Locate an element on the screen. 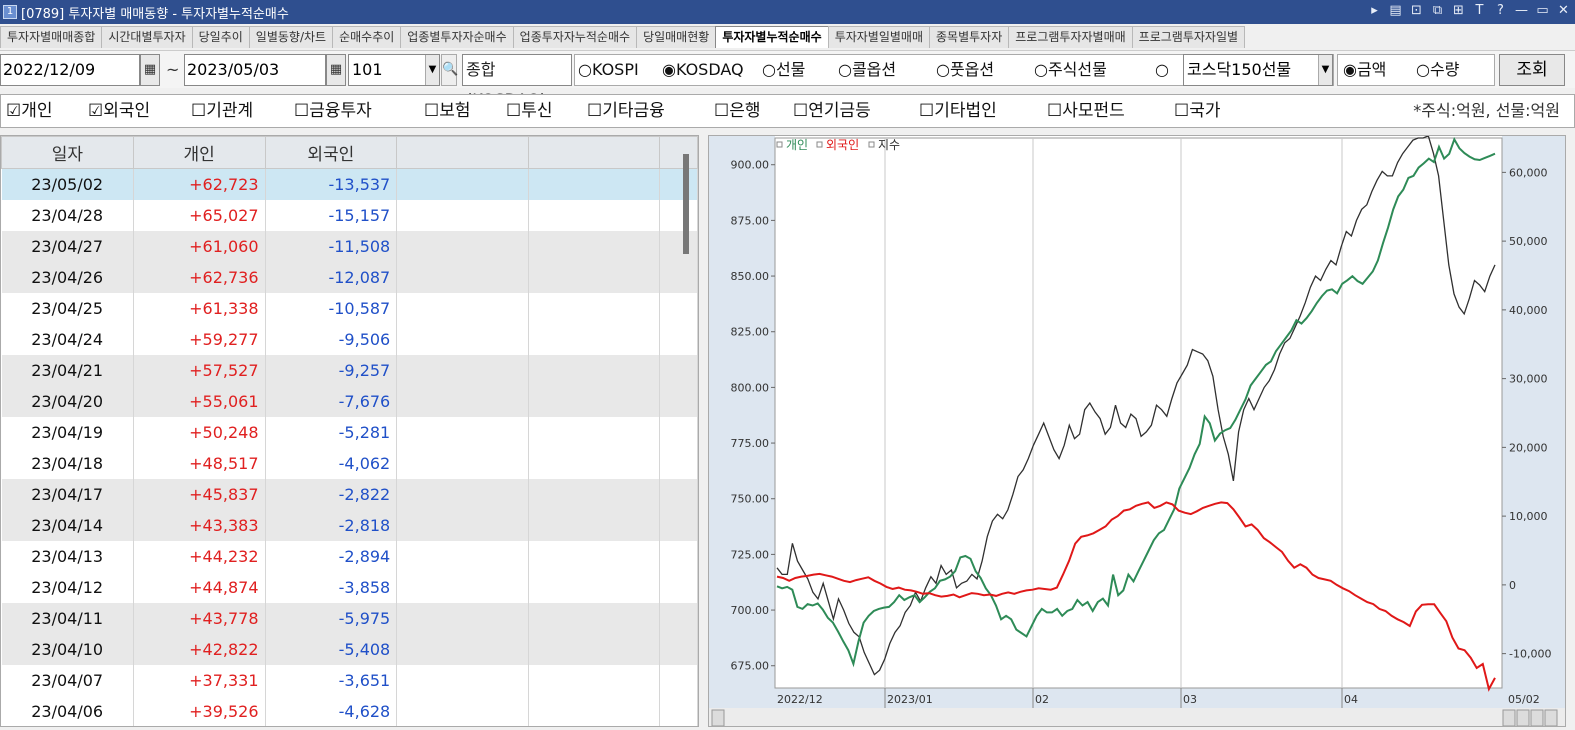 The image size is (1575, 730). tab-item: 업종별투자자순매수 is located at coordinates (457, 37).